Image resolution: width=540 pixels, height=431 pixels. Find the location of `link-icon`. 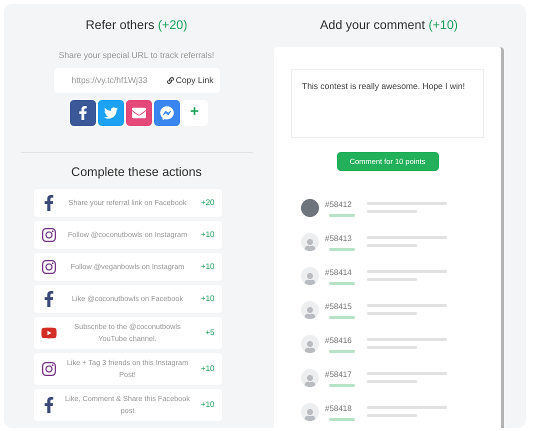

link-icon is located at coordinates (170, 80).